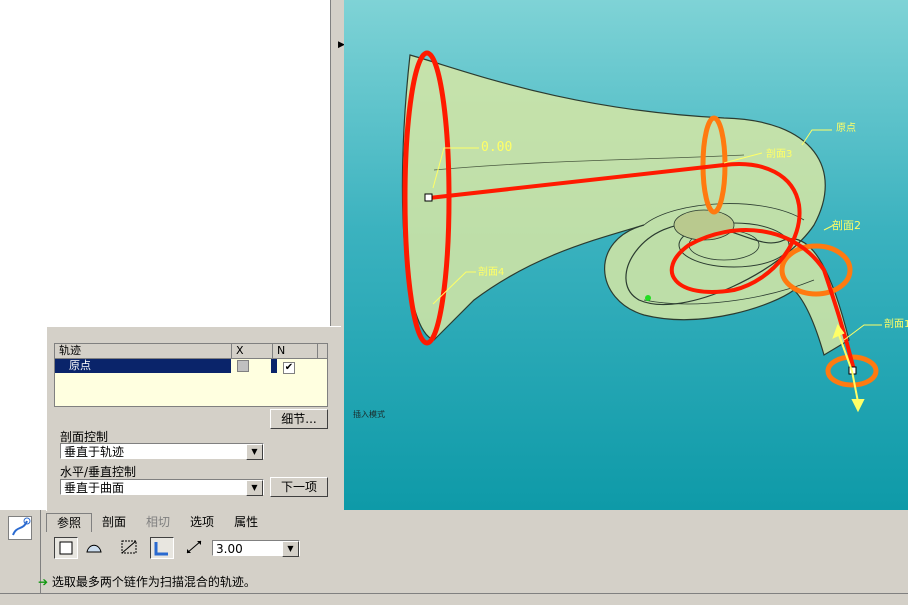  What do you see at coordinates (114, 522) in the screenshot?
I see `tab-sections: 剖面` at bounding box center [114, 522].